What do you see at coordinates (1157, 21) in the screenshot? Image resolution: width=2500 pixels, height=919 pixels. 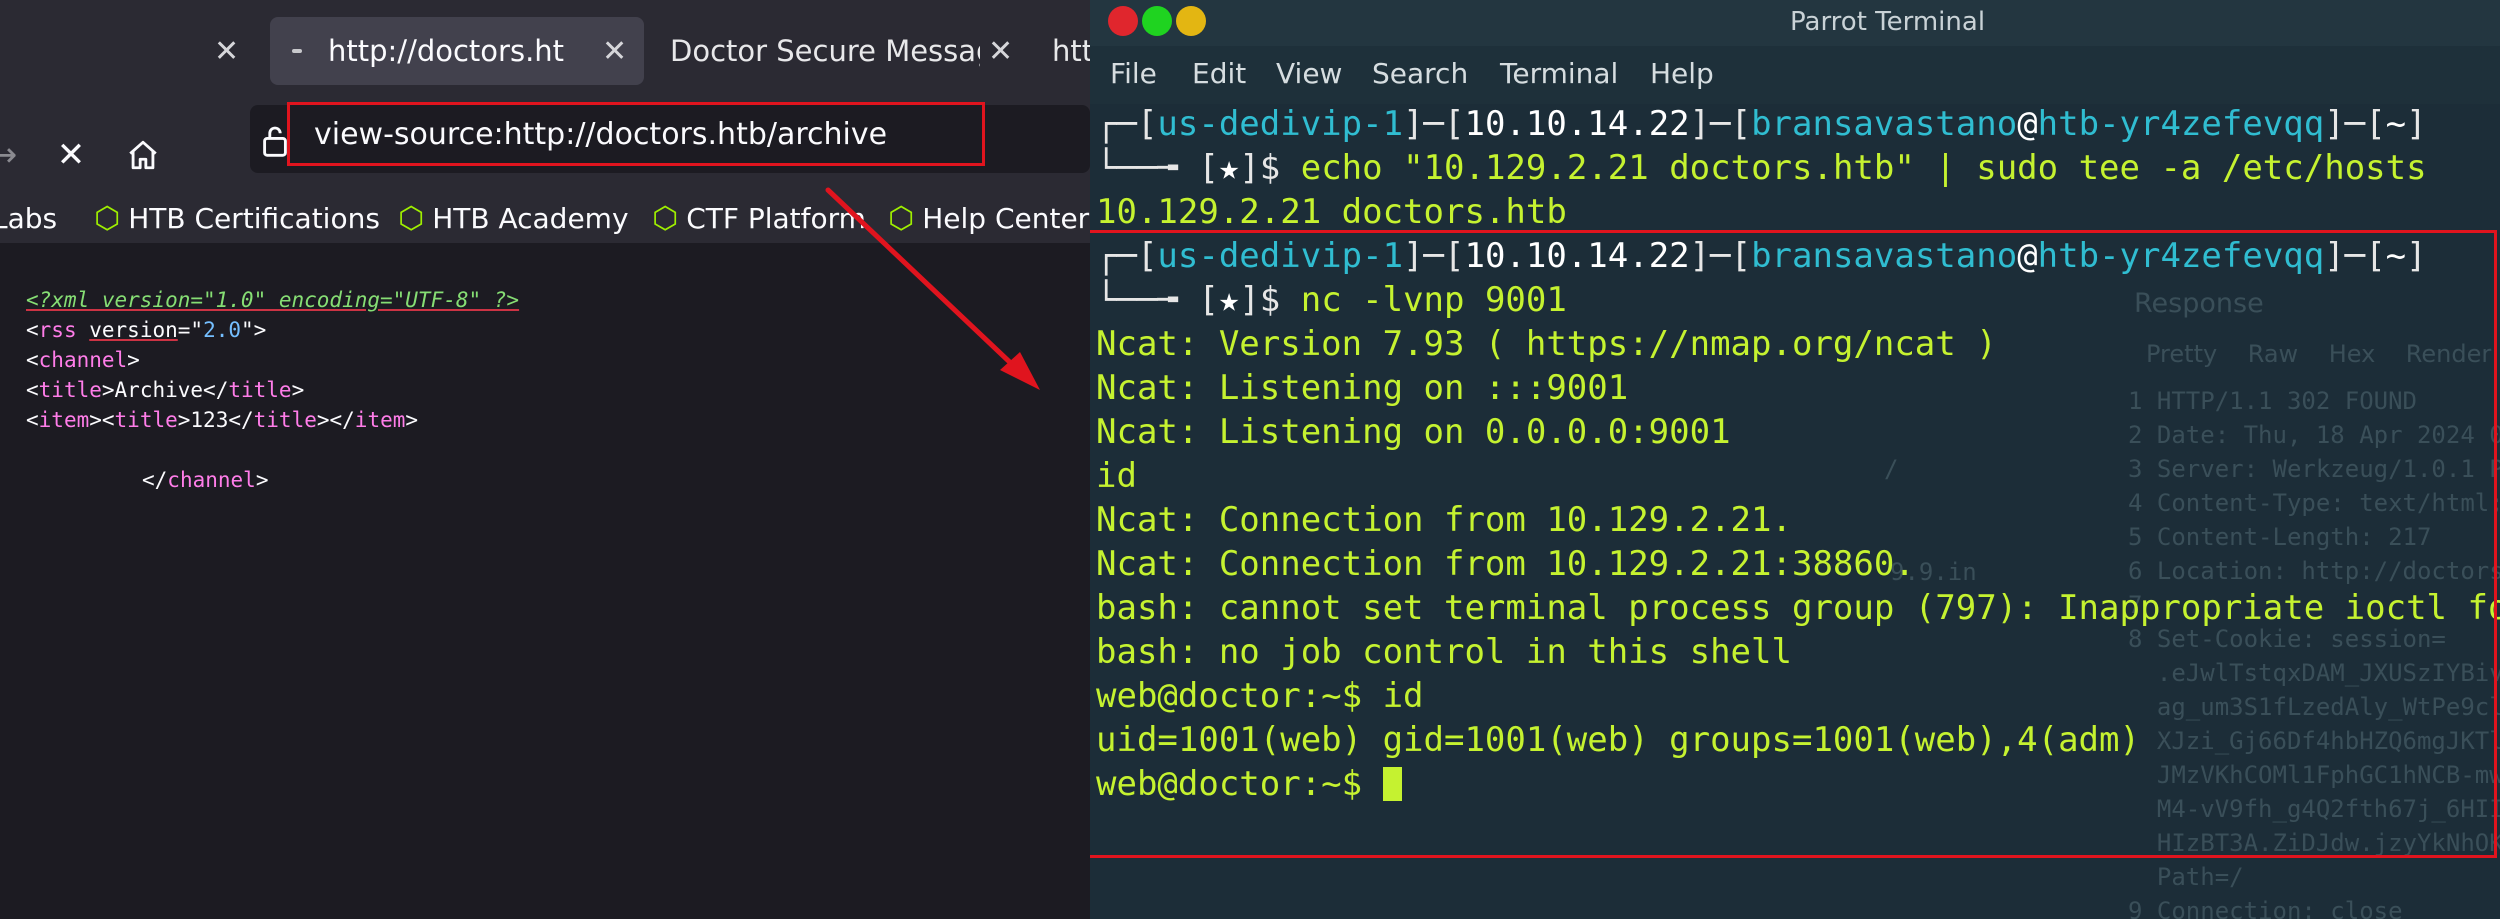 I see `maximize-window-button` at bounding box center [1157, 21].